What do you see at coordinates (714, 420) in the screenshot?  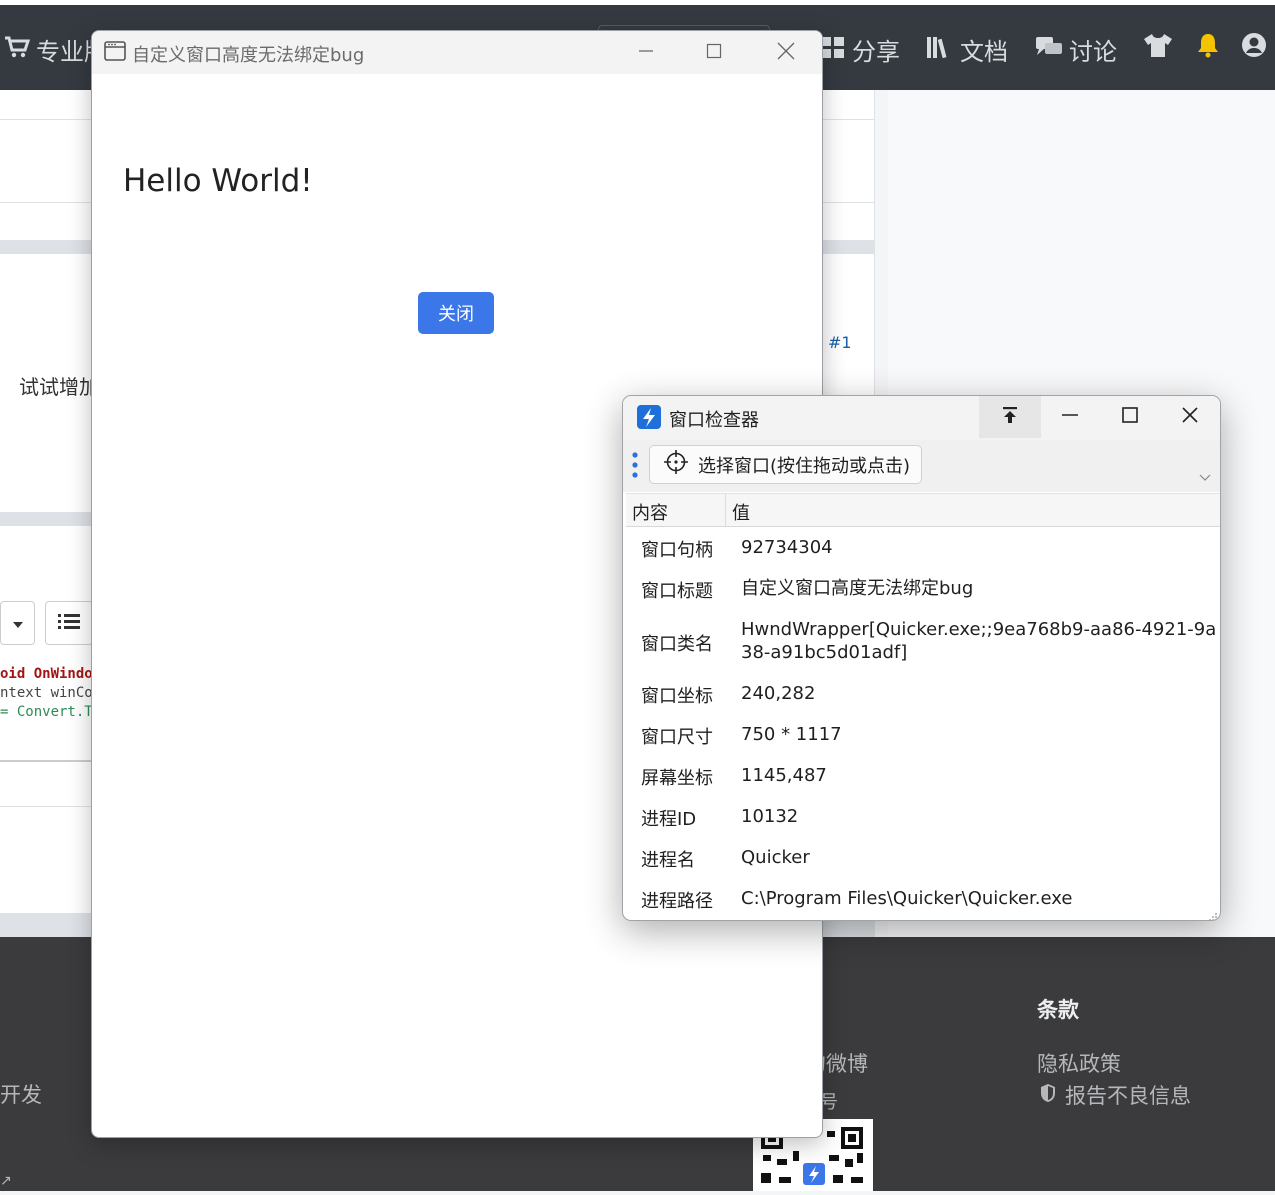 I see `inspector-title: 窗口检查器` at bounding box center [714, 420].